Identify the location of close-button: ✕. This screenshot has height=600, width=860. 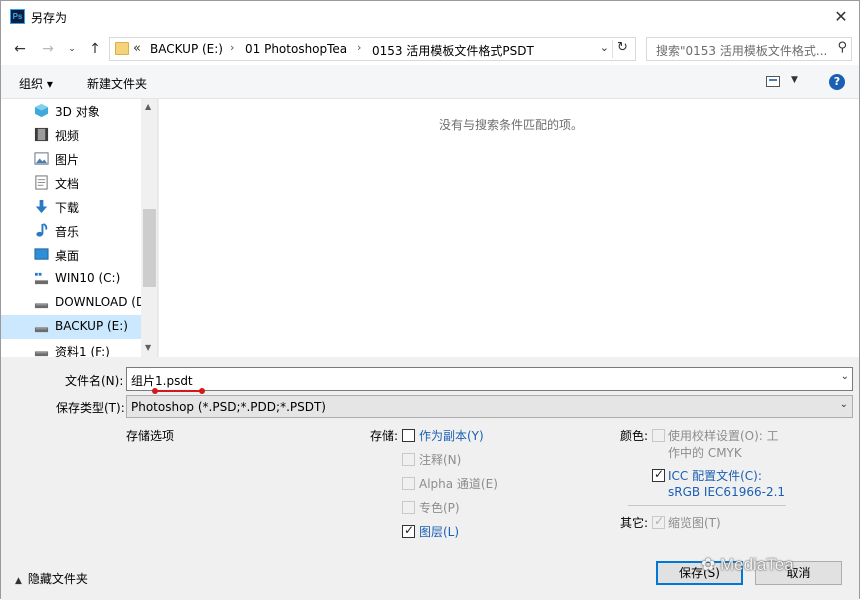
(841, 17).